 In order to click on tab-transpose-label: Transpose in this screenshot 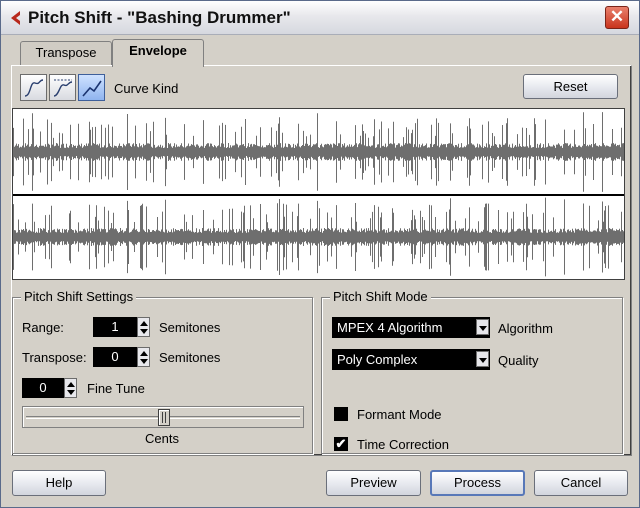, I will do `click(66, 52)`.